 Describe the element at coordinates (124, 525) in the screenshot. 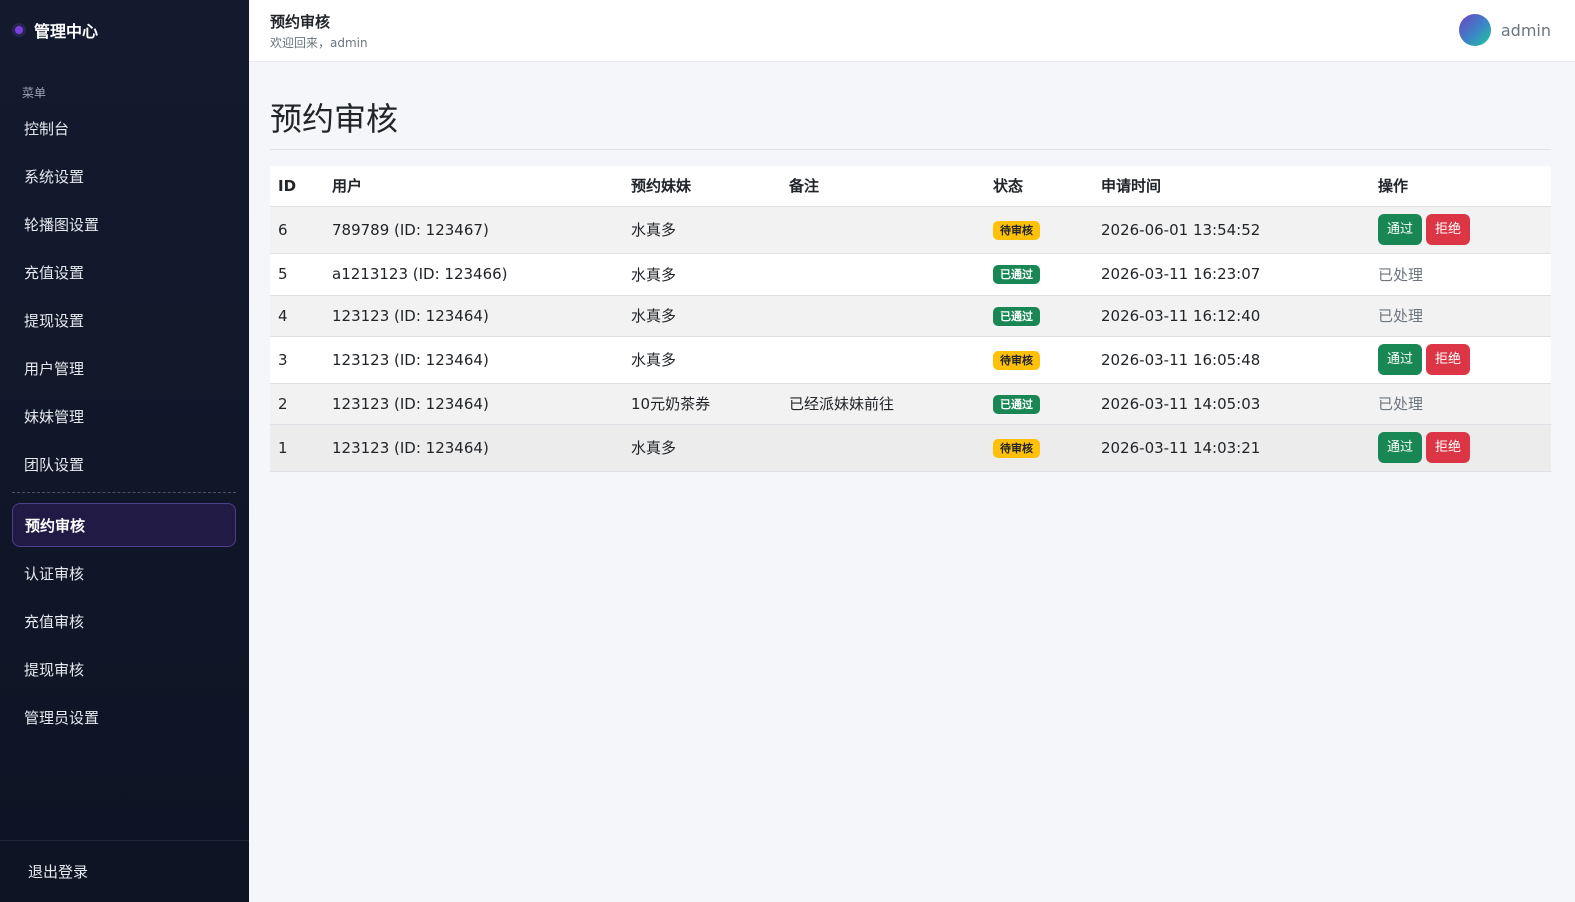

I see `sidebar-item: 预约审核` at that location.